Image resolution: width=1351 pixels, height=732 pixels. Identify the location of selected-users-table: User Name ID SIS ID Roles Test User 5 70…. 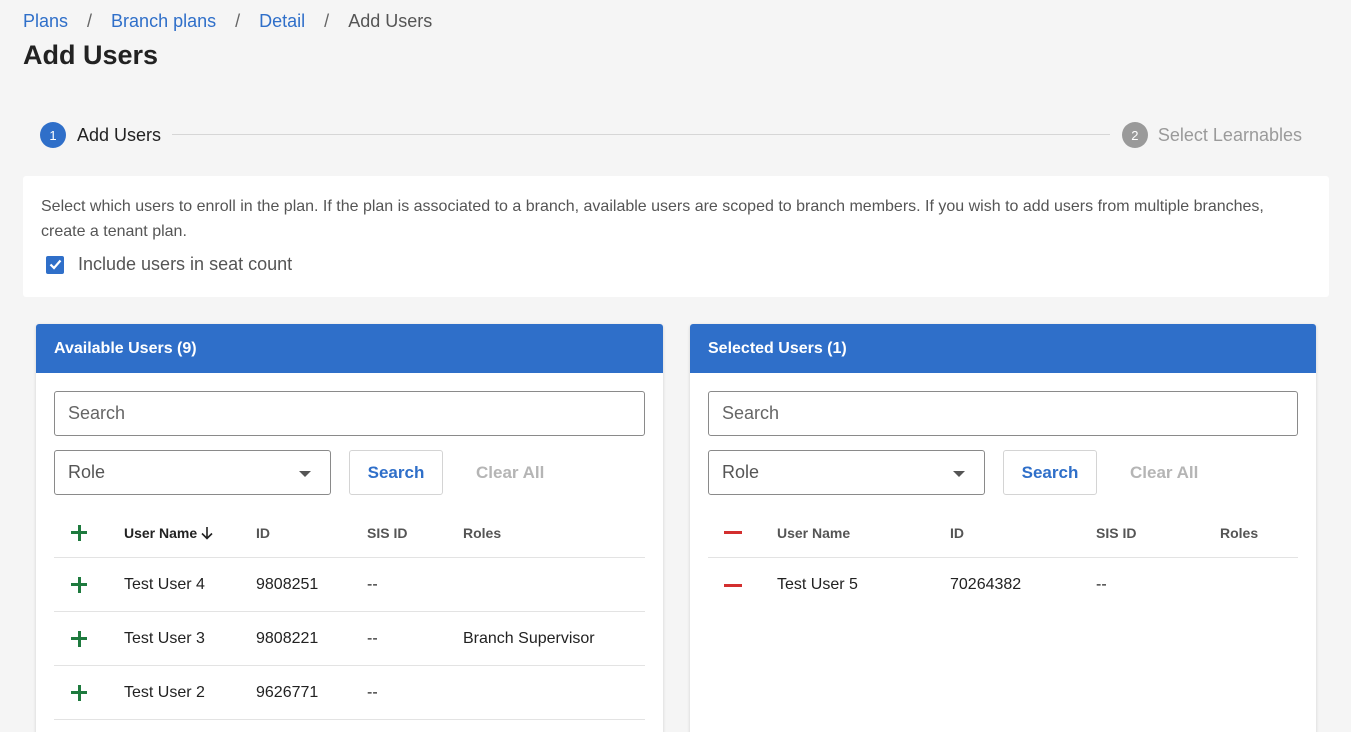
(1003, 560).